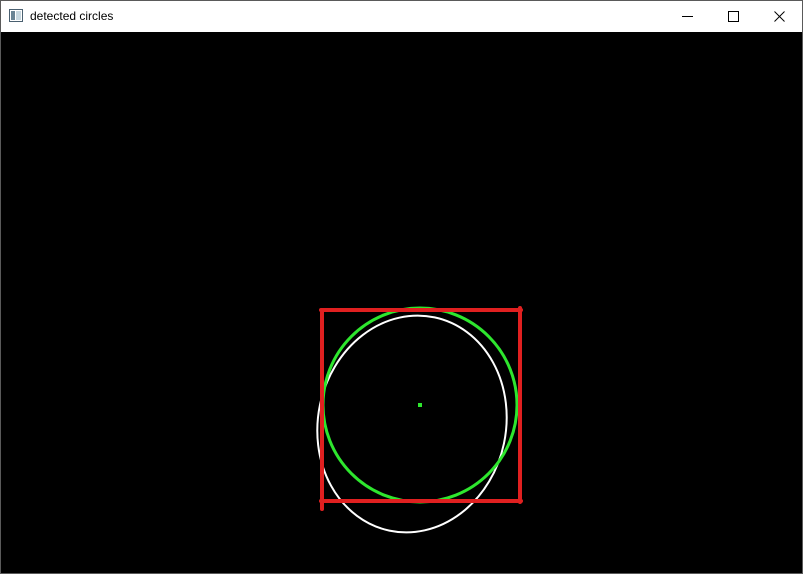 This screenshot has height=574, width=803. Describe the element at coordinates (72, 16) in the screenshot. I see `window-title: detected circles` at that location.